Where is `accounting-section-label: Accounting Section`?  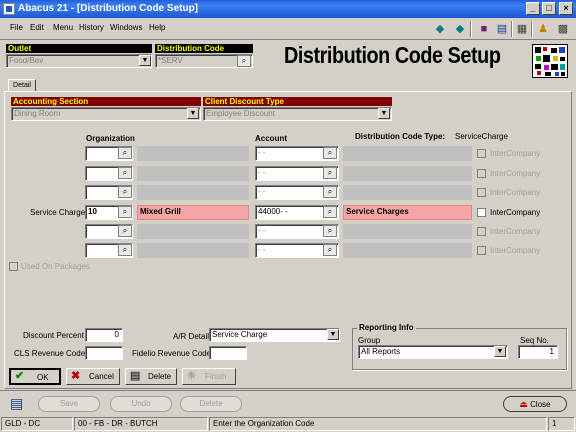
accounting-section-label: Accounting Section is located at coordinates (106, 101).